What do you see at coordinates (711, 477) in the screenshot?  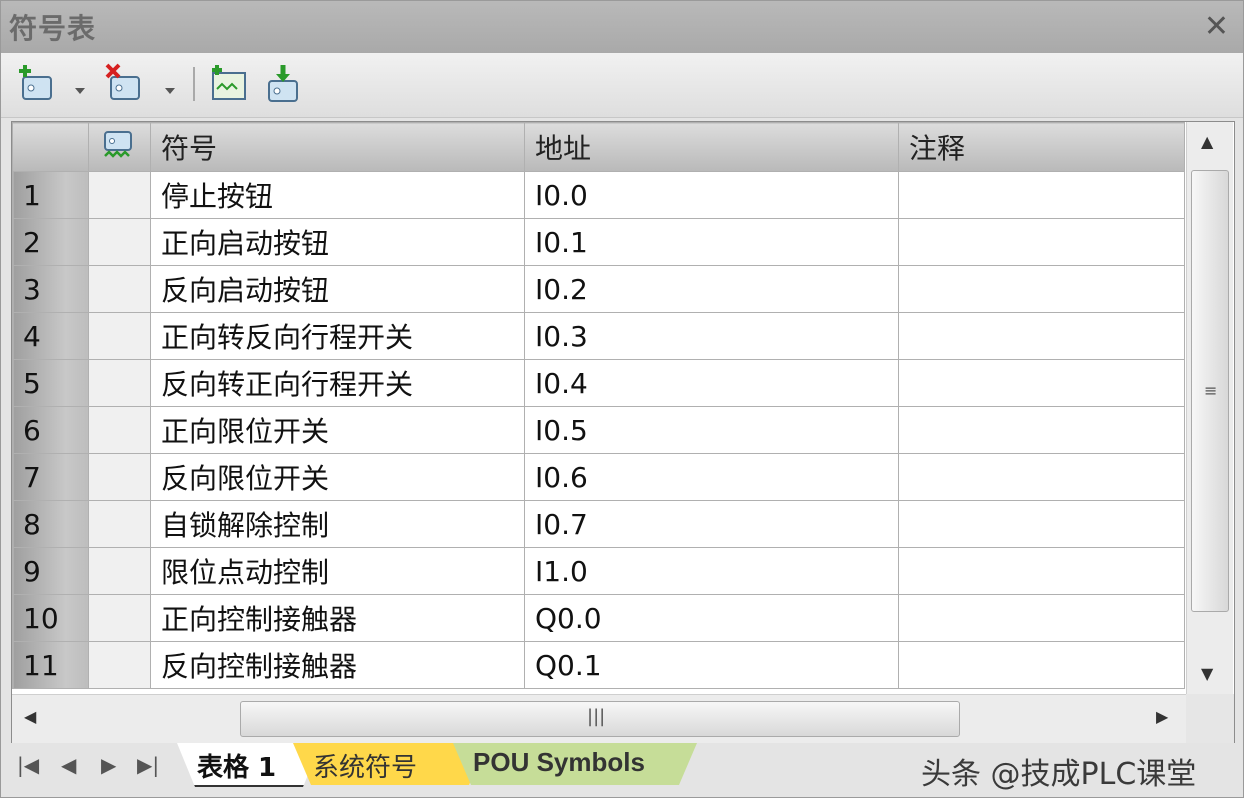 I see `address-cell: I0.6` at bounding box center [711, 477].